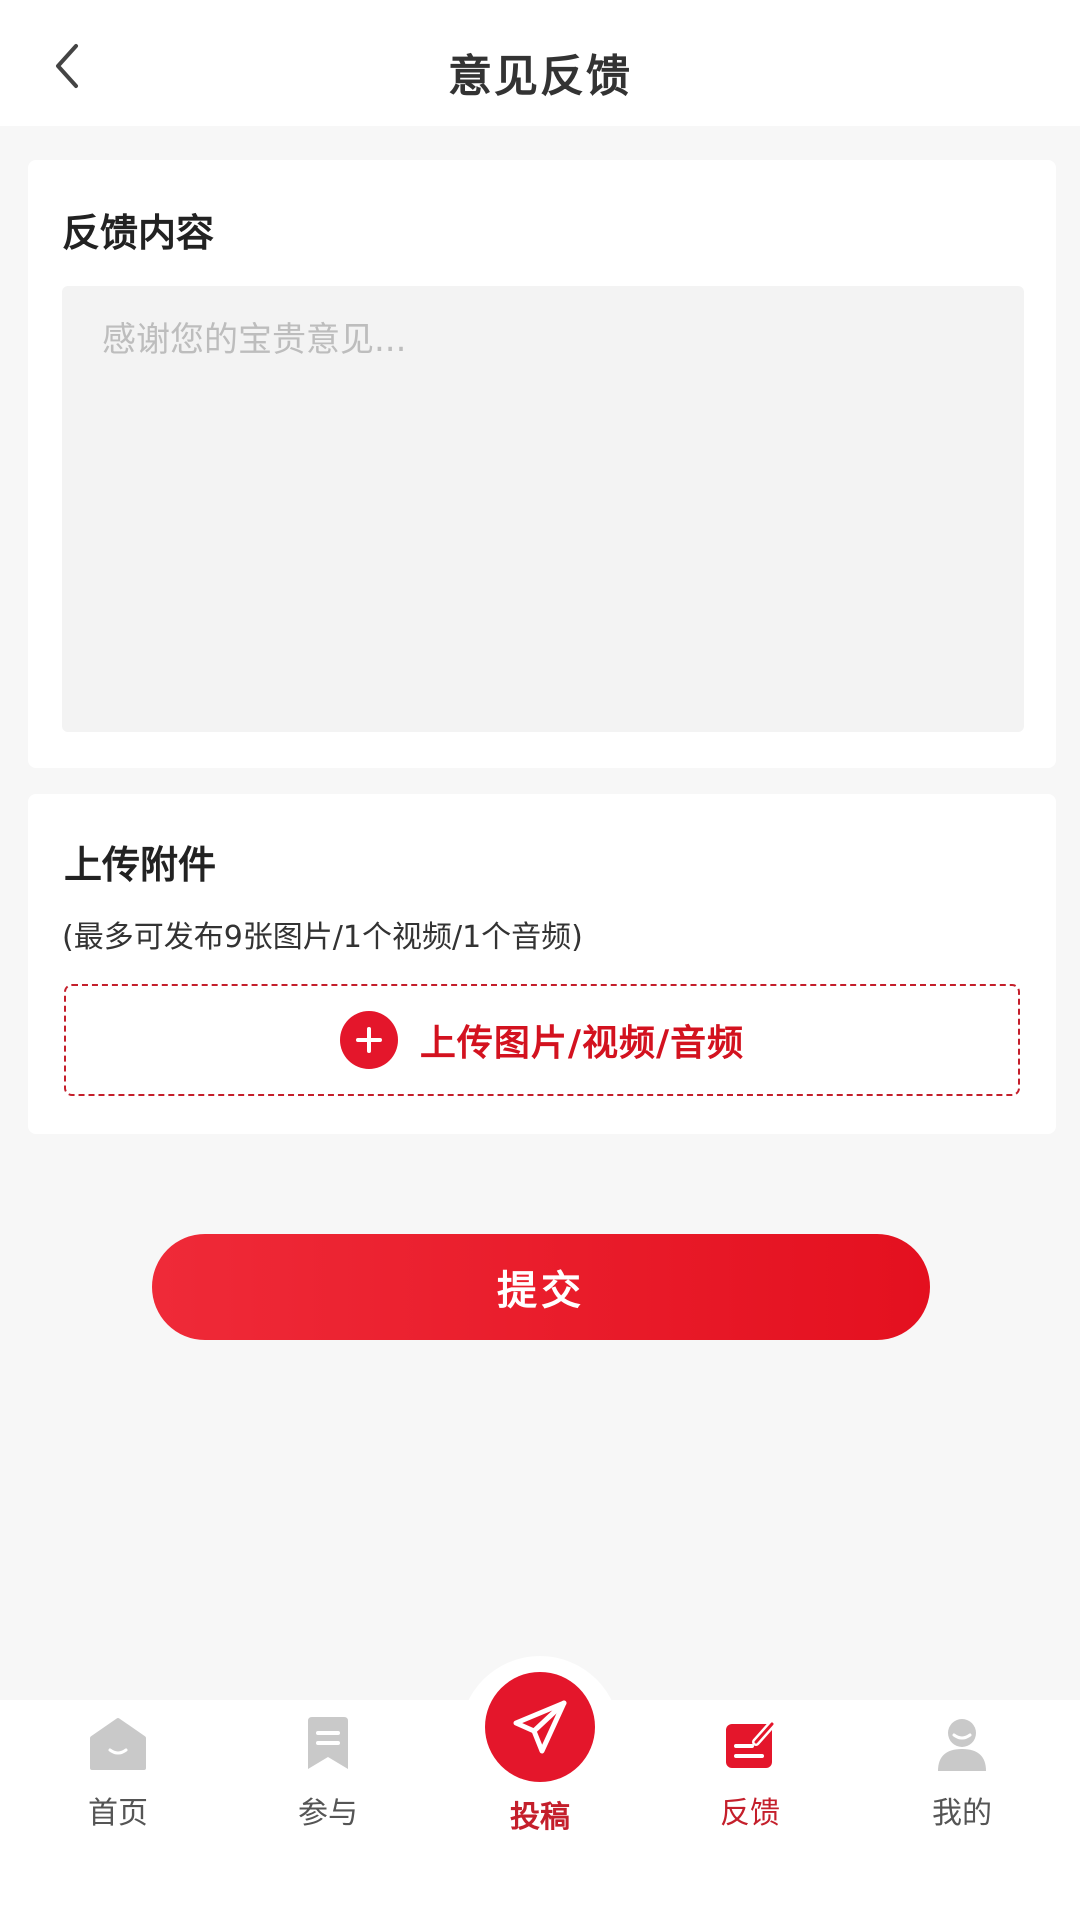  I want to click on upload-button-label: 上传图片/视频/音频, so click(582, 1043).